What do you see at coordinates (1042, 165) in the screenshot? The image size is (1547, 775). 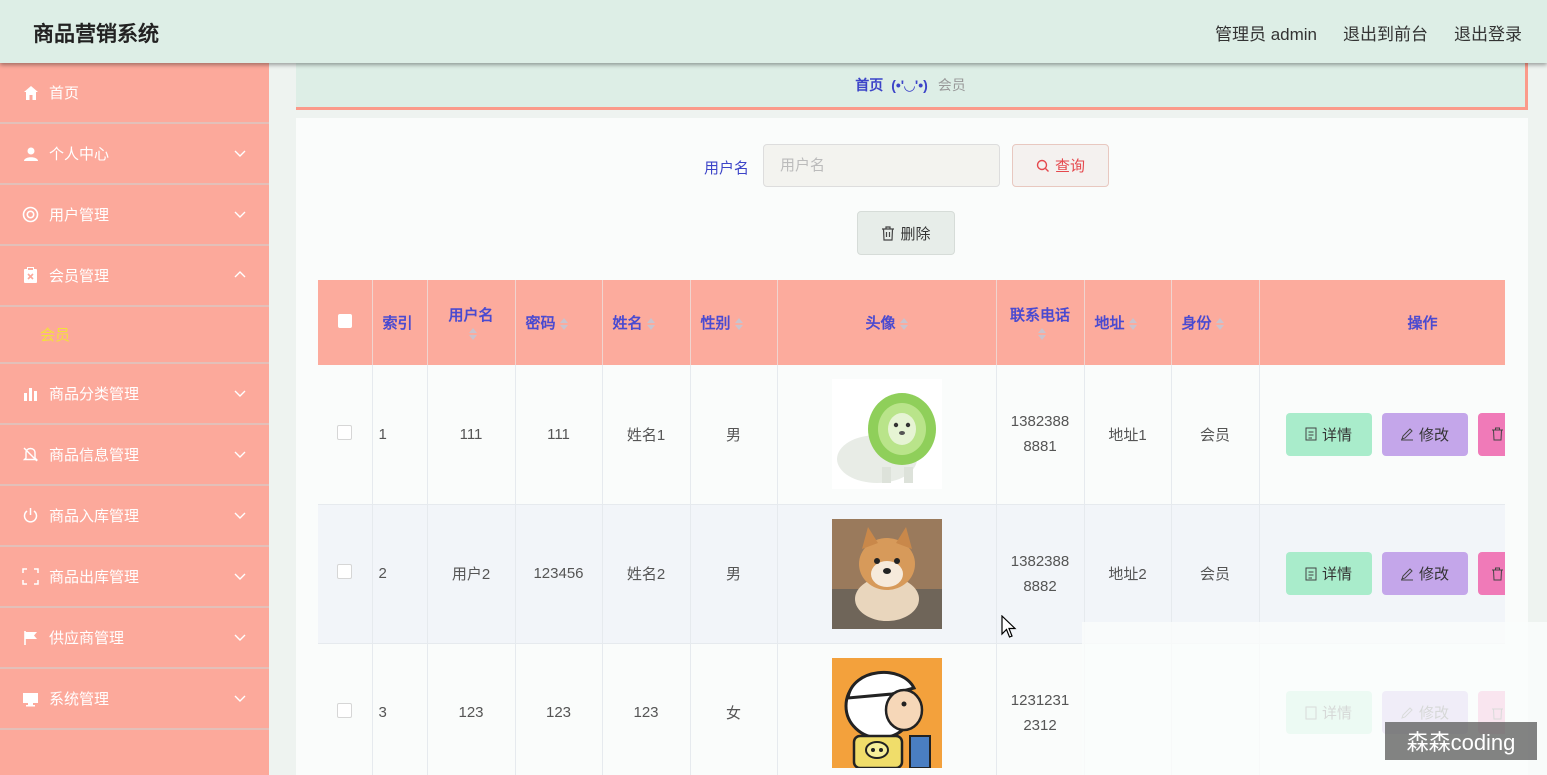 I see `search-icon` at bounding box center [1042, 165].